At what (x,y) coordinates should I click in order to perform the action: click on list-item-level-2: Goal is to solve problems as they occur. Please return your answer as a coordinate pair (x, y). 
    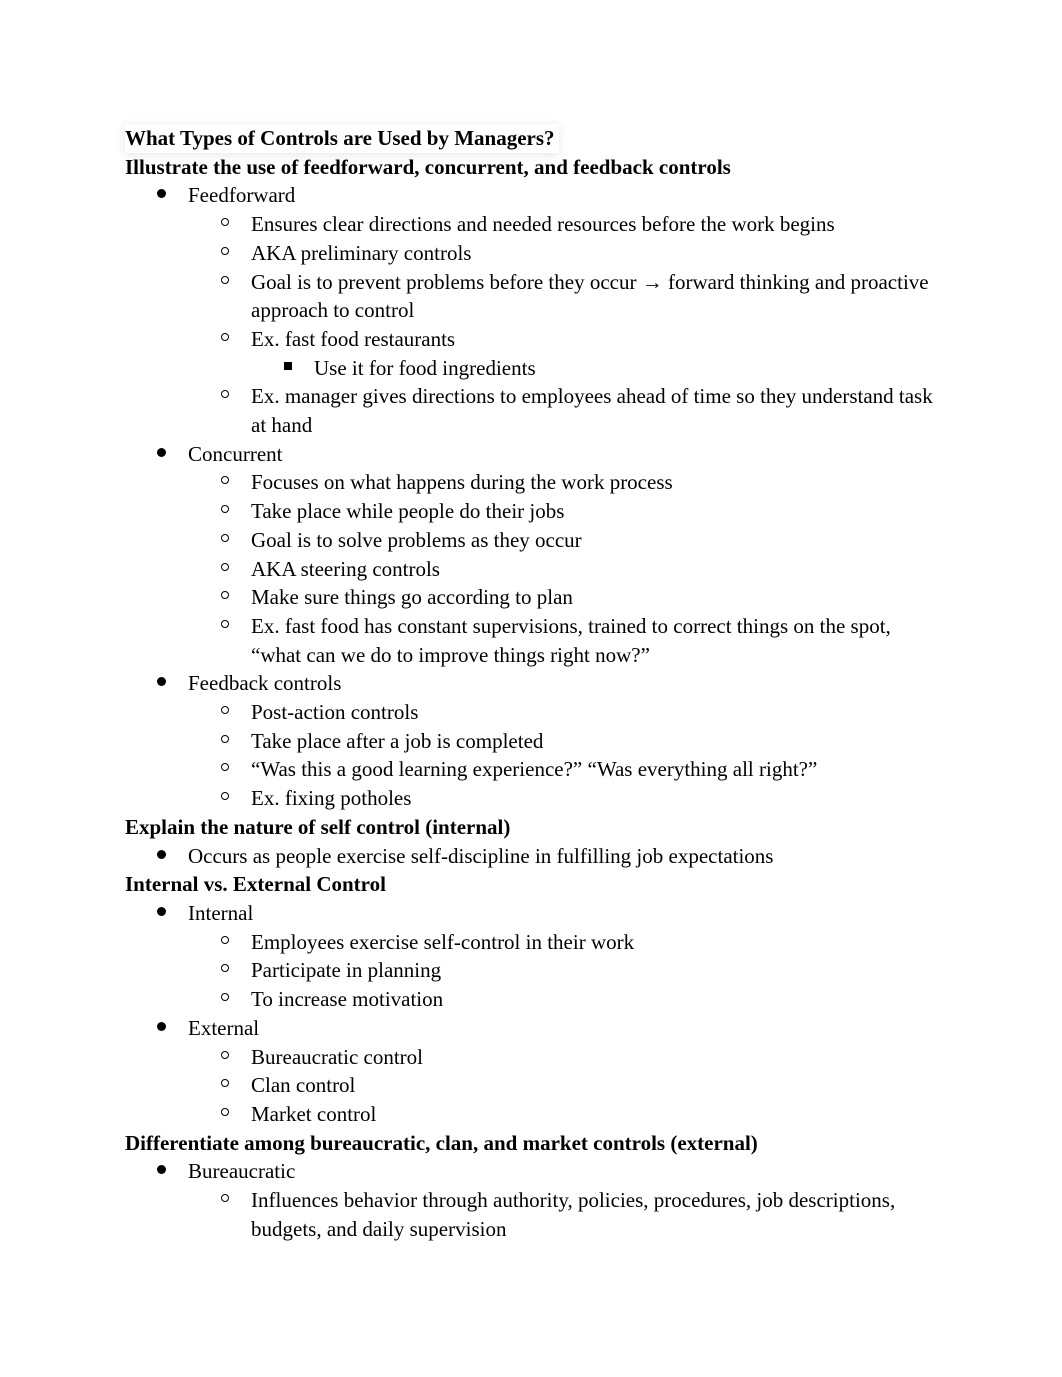
    Looking at the image, I should click on (535, 540).